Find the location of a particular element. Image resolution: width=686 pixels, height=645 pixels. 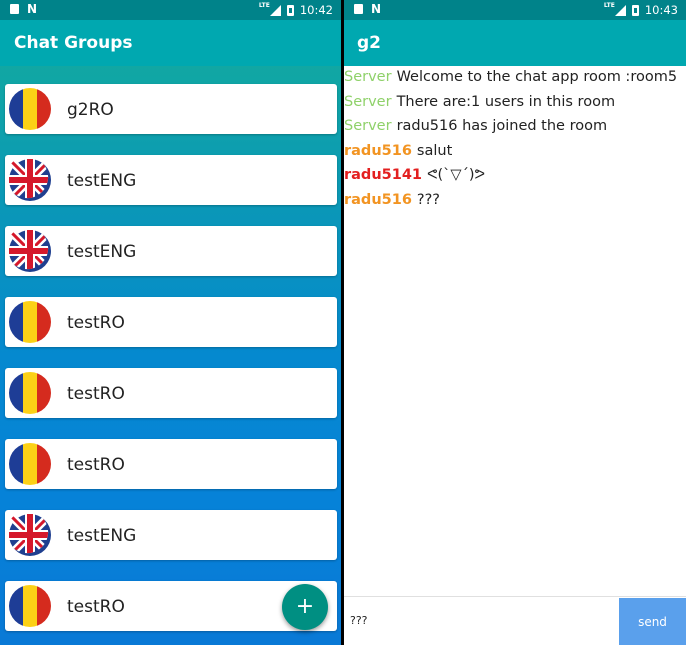

group-card: g2RO is located at coordinates (171, 109).